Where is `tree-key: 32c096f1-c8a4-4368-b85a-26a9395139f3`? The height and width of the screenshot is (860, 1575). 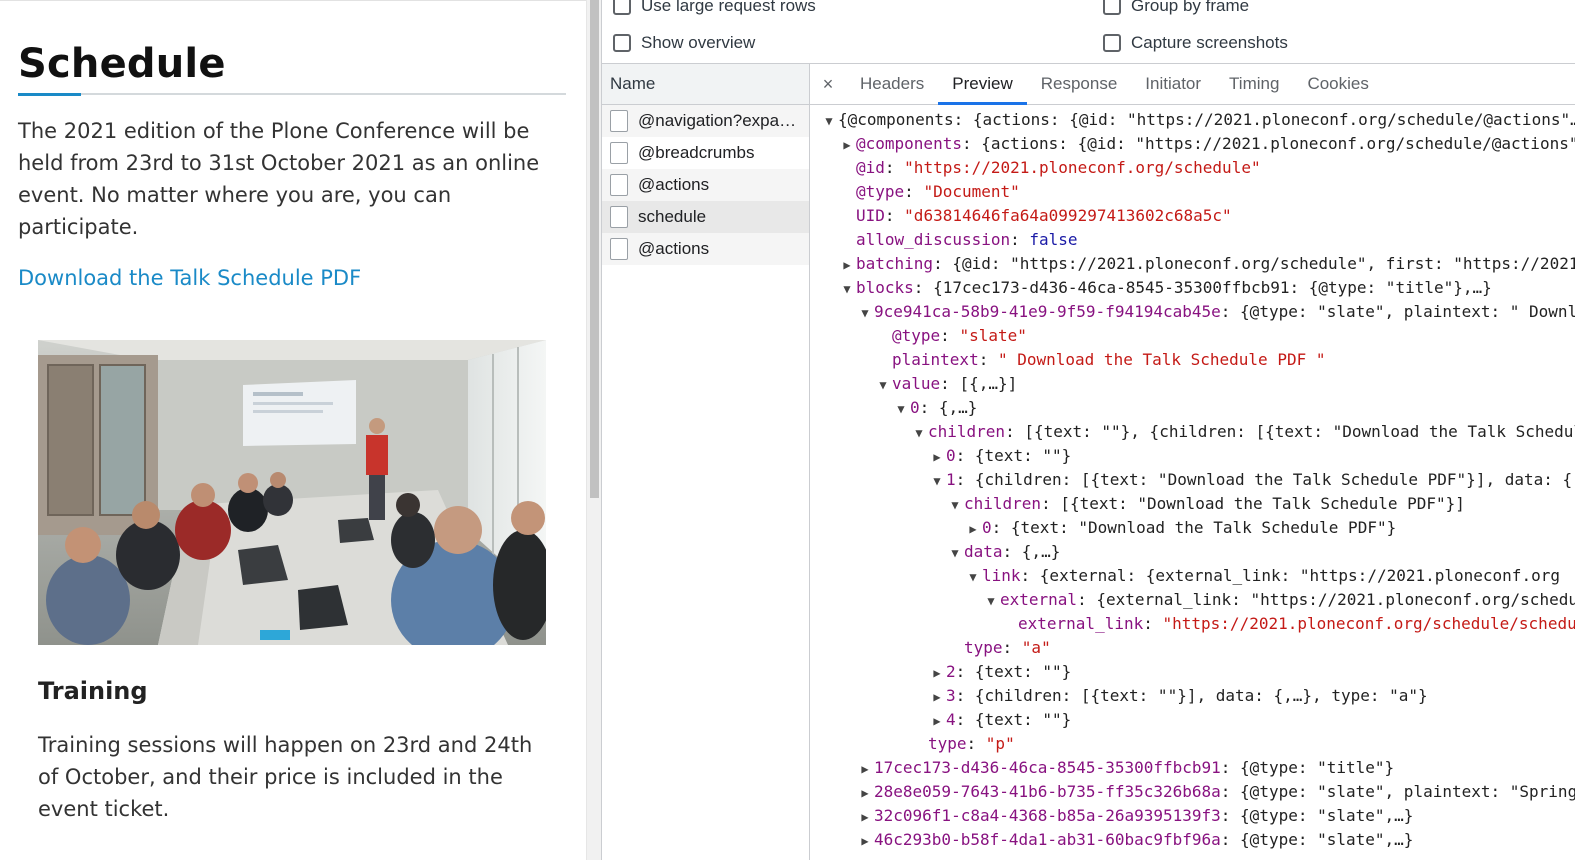
tree-key: 32c096f1-c8a4-4368-b85a-26a9395139f3 is located at coordinates (1047, 815).